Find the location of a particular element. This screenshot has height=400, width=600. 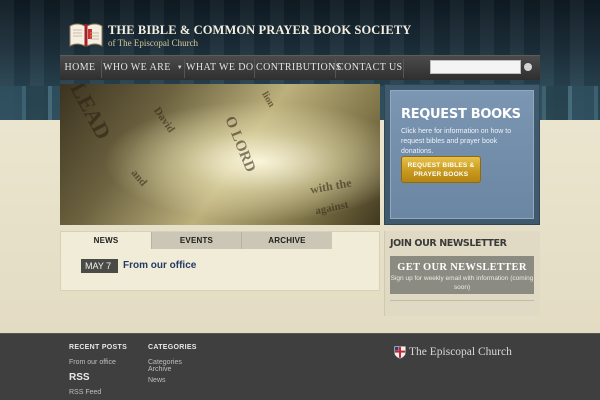

footer-recent-post-link: From our office is located at coordinates (92, 362).